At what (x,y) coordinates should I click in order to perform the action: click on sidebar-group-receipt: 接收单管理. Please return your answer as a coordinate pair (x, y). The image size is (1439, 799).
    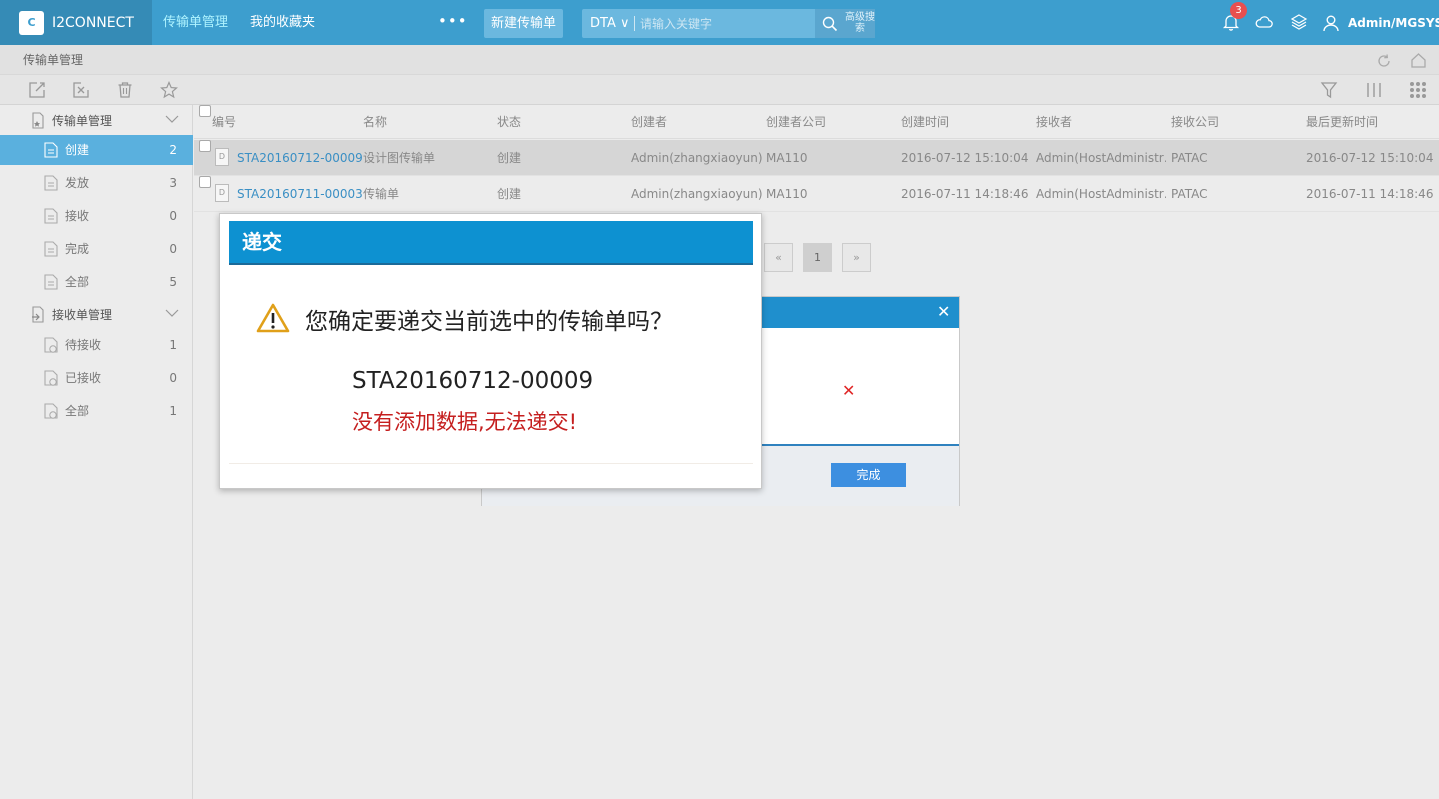
    Looking at the image, I should click on (96, 314).